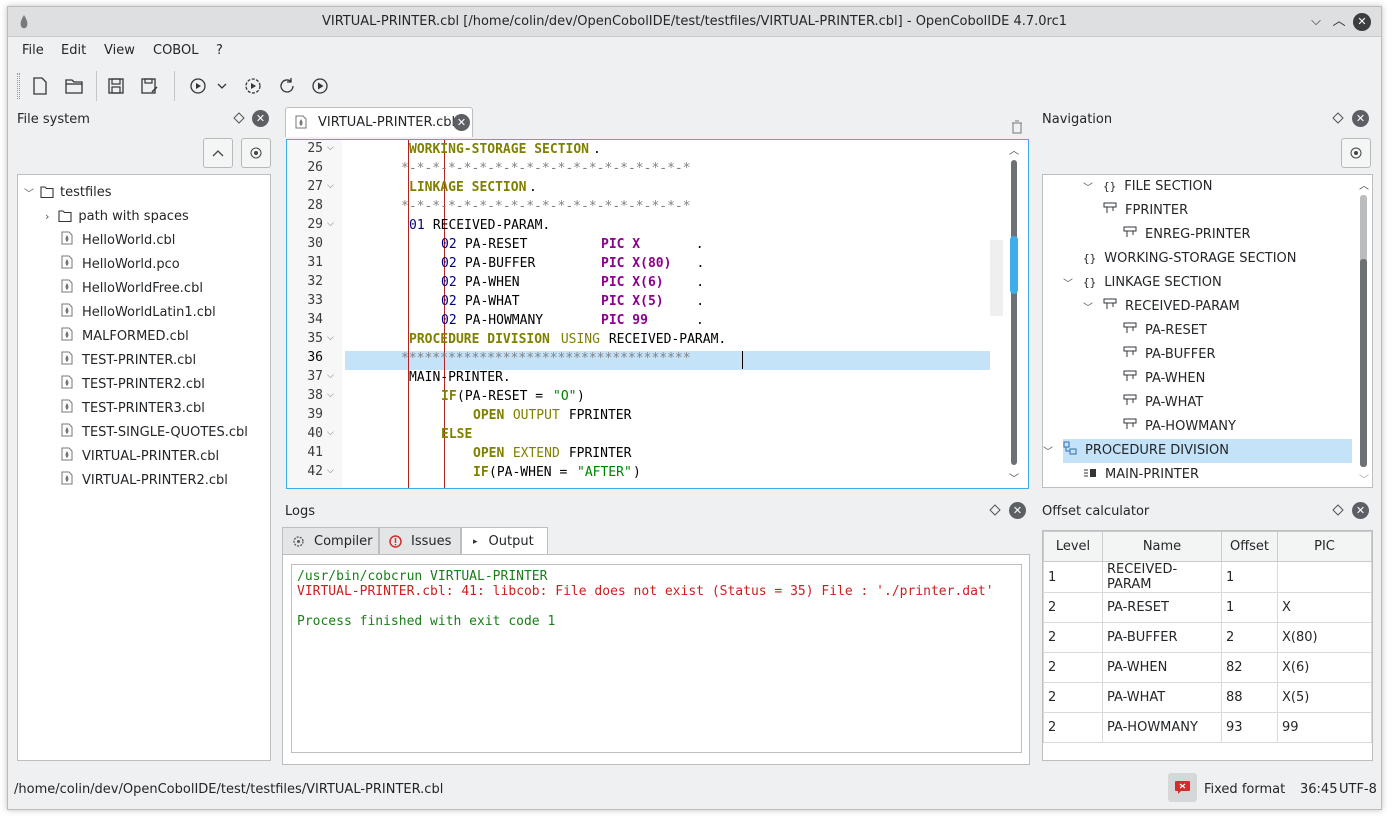 The height and width of the screenshot is (821, 1394). Describe the element at coordinates (330, 541) in the screenshot. I see `tab-compiler: Compiler` at that location.